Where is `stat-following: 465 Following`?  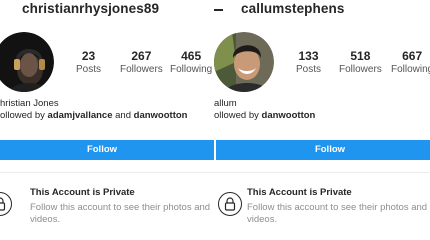 stat-following: 465 Following is located at coordinates (191, 63).